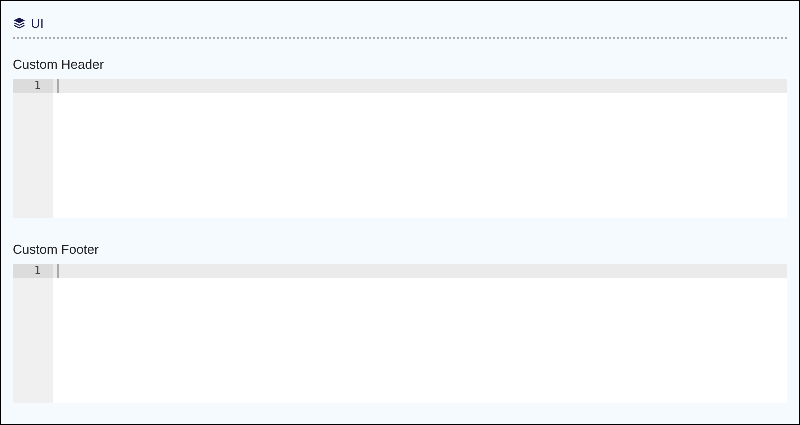 The width and height of the screenshot is (800, 425). Describe the element at coordinates (59, 65) in the screenshot. I see `field-label: Custom Header` at that location.